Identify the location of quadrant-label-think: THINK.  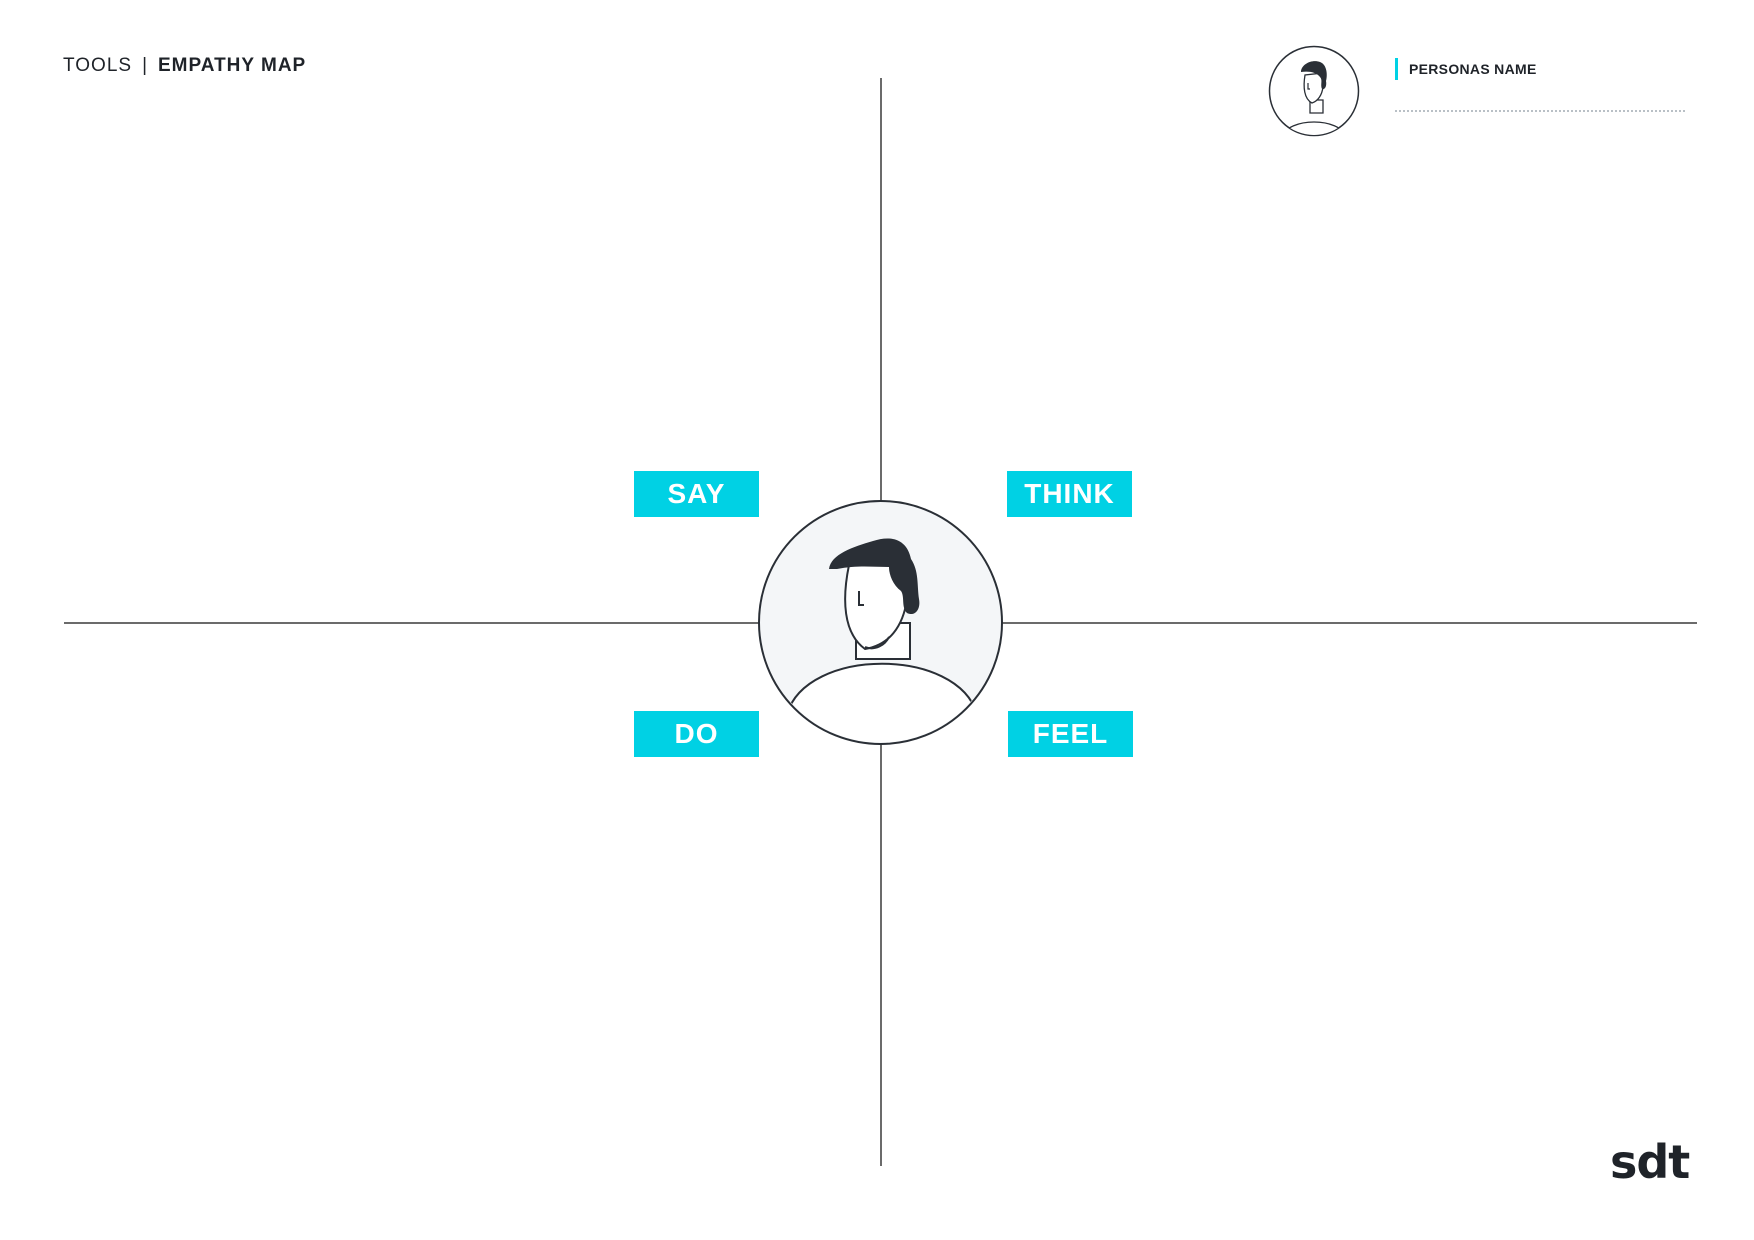
(1069, 494).